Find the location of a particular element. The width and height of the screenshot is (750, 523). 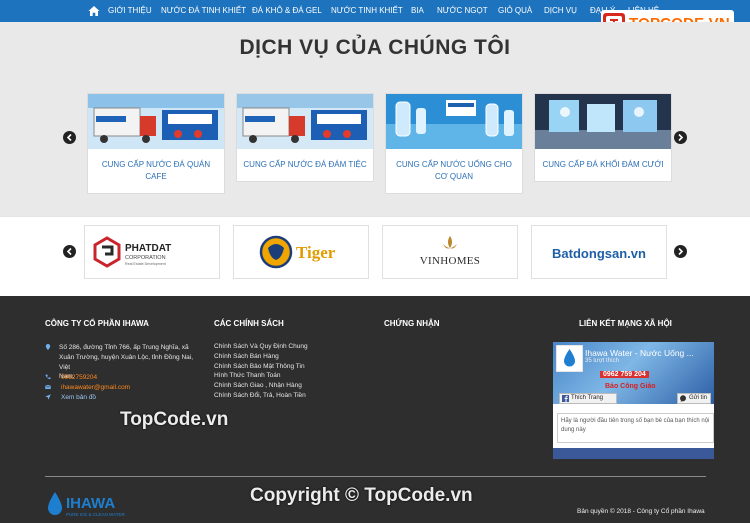

facebook-like-label: Thích Trang is located at coordinates (587, 398).